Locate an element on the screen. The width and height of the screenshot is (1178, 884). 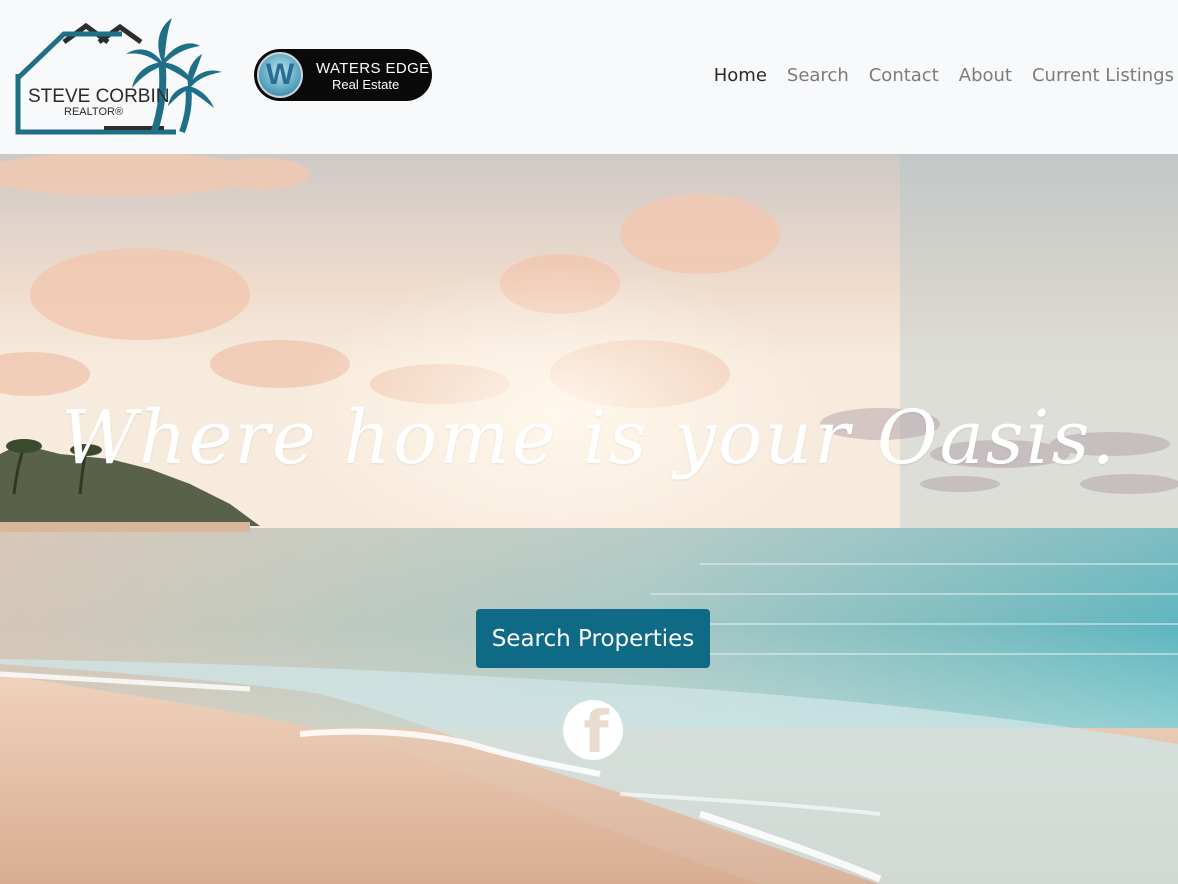
waters-edge-title: WATERS EDGE is located at coordinates (373, 68).